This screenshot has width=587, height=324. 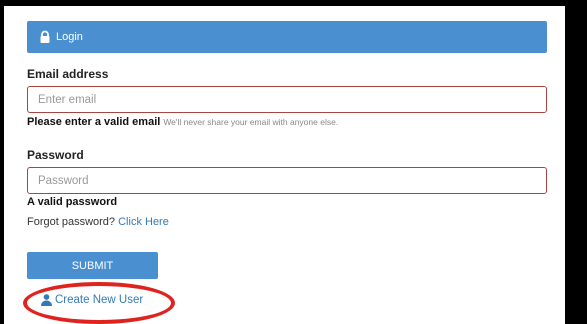 What do you see at coordinates (72, 202) in the screenshot?
I see `password-error-text: A valid password` at bounding box center [72, 202].